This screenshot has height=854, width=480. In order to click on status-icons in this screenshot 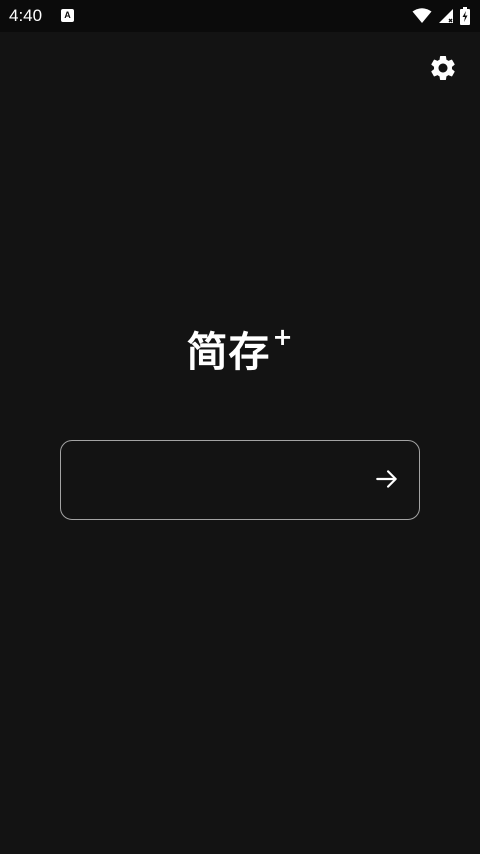, I will do `click(441, 16)`.